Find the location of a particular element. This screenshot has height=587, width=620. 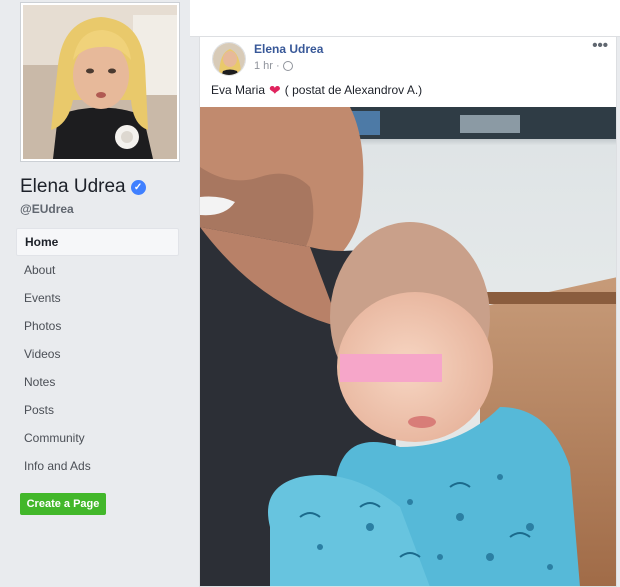

blur-bar is located at coordinates (391, 368).